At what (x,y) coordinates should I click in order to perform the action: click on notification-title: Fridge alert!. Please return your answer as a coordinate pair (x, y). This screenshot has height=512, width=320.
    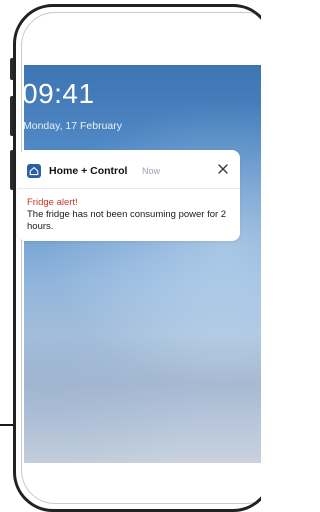
    Looking at the image, I should click on (52, 202).